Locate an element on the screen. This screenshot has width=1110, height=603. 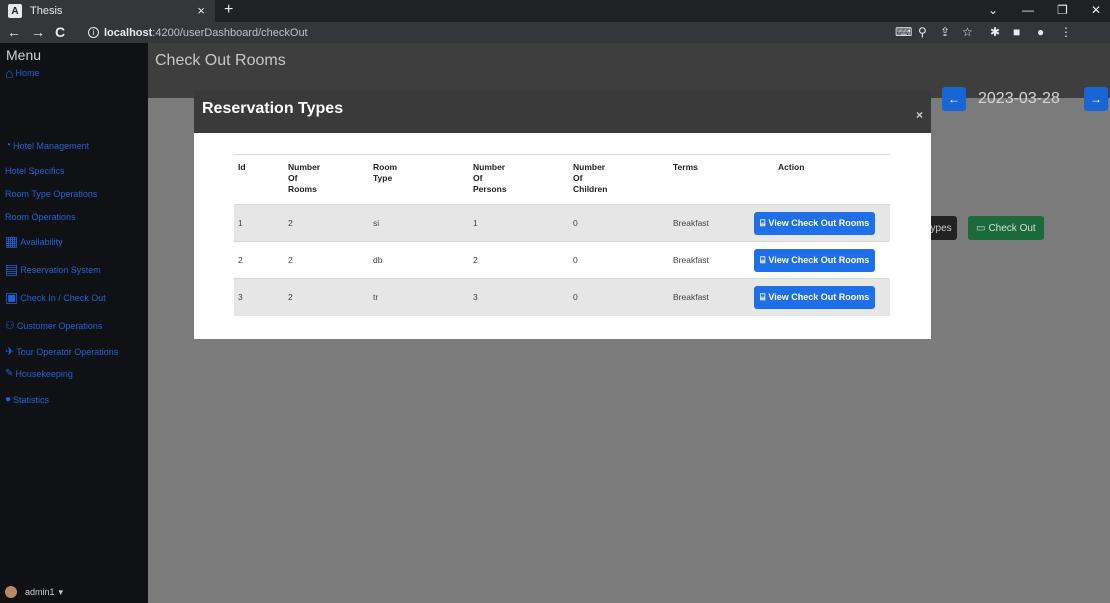
plane-icon: ✈ is located at coordinates (10, 352).